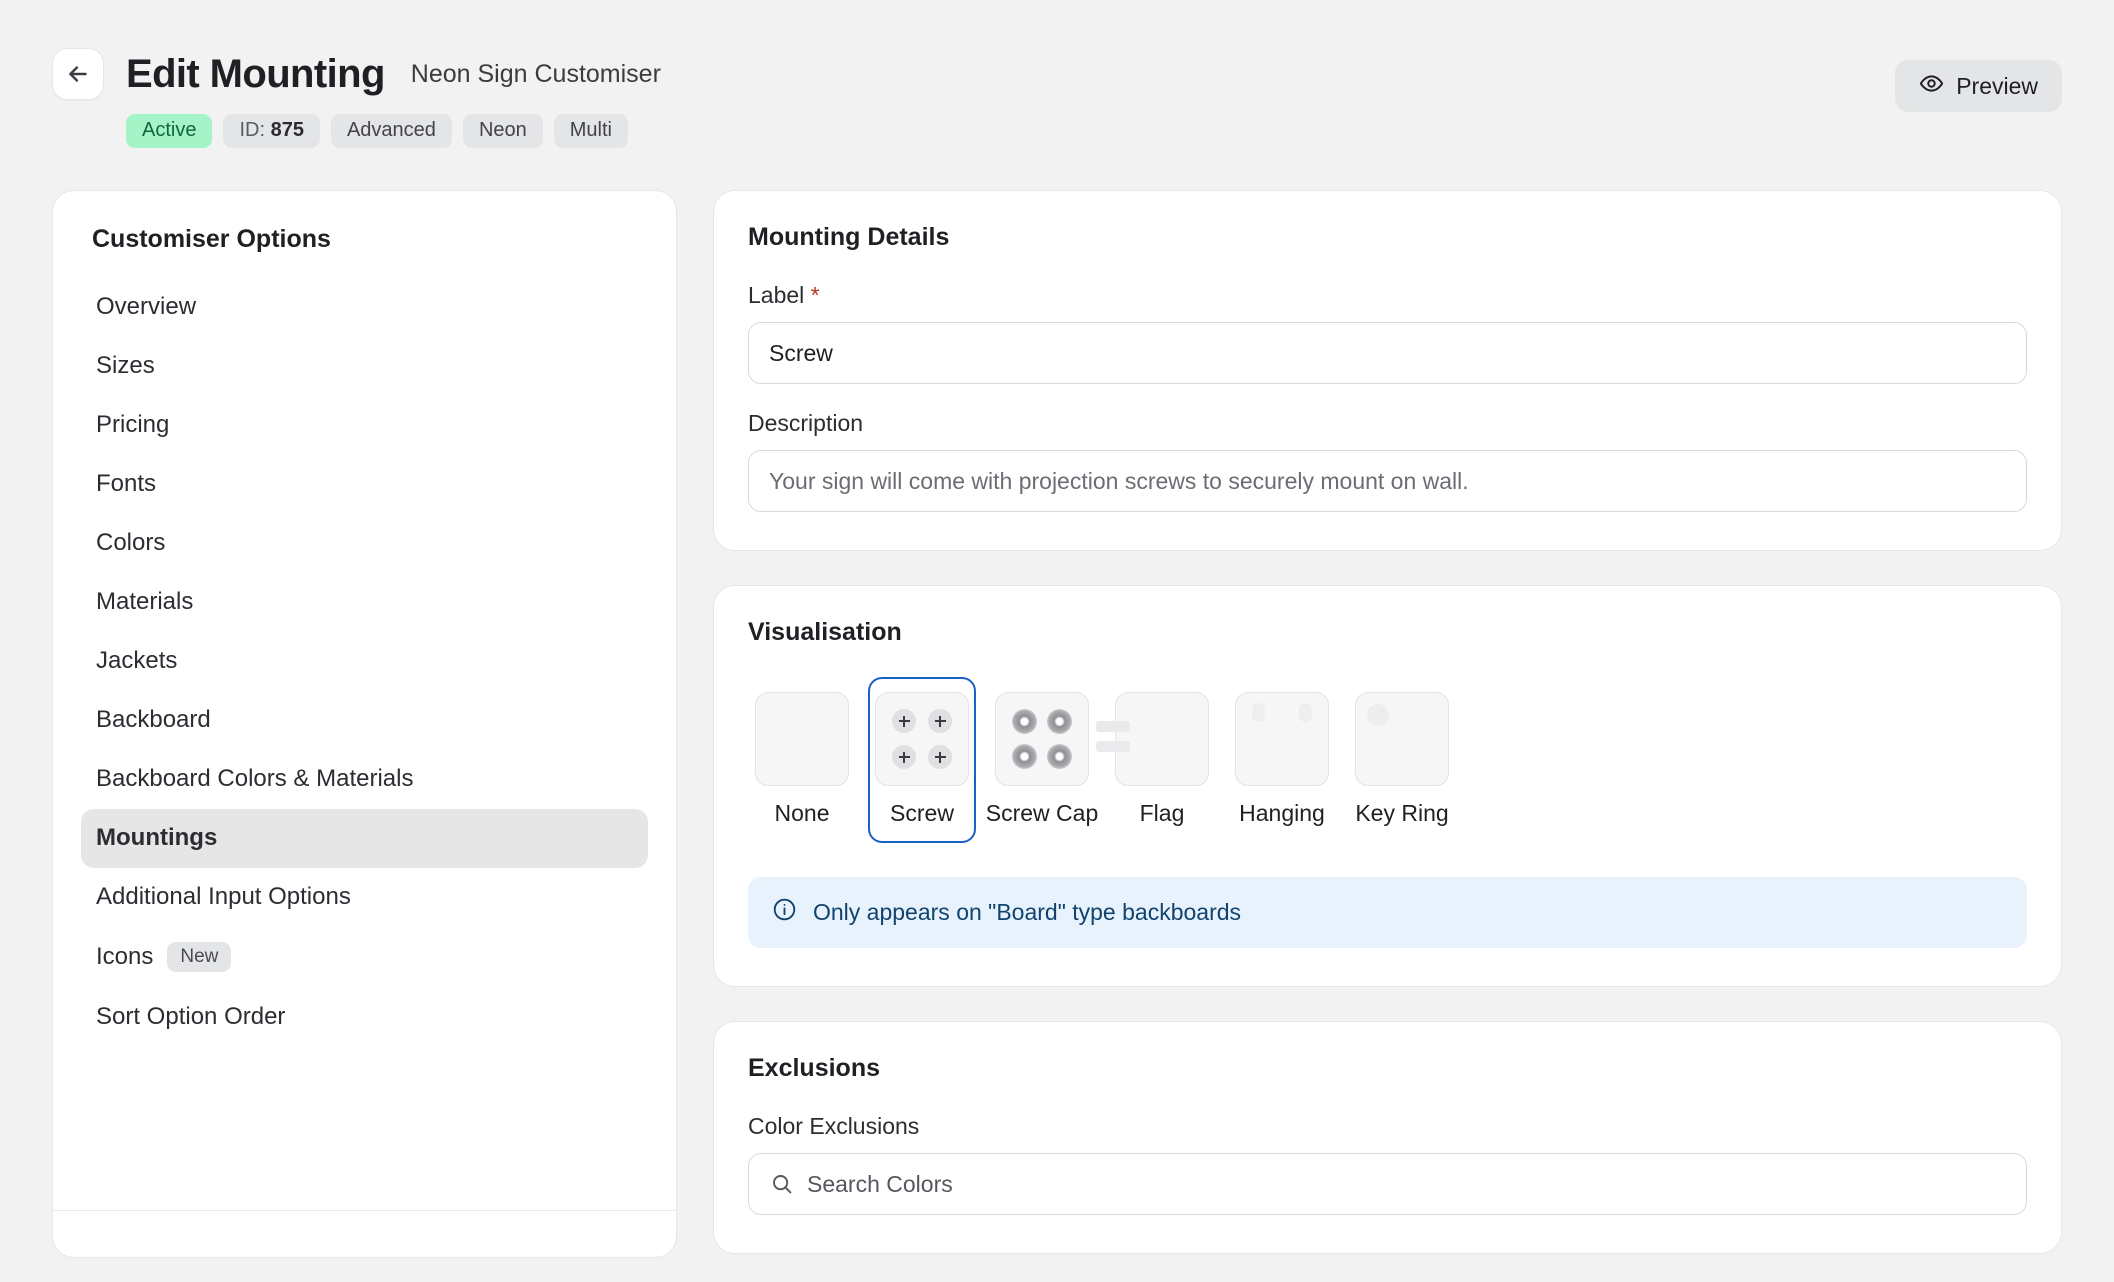  I want to click on mounting-details-title: Mounting Details, so click(849, 237).